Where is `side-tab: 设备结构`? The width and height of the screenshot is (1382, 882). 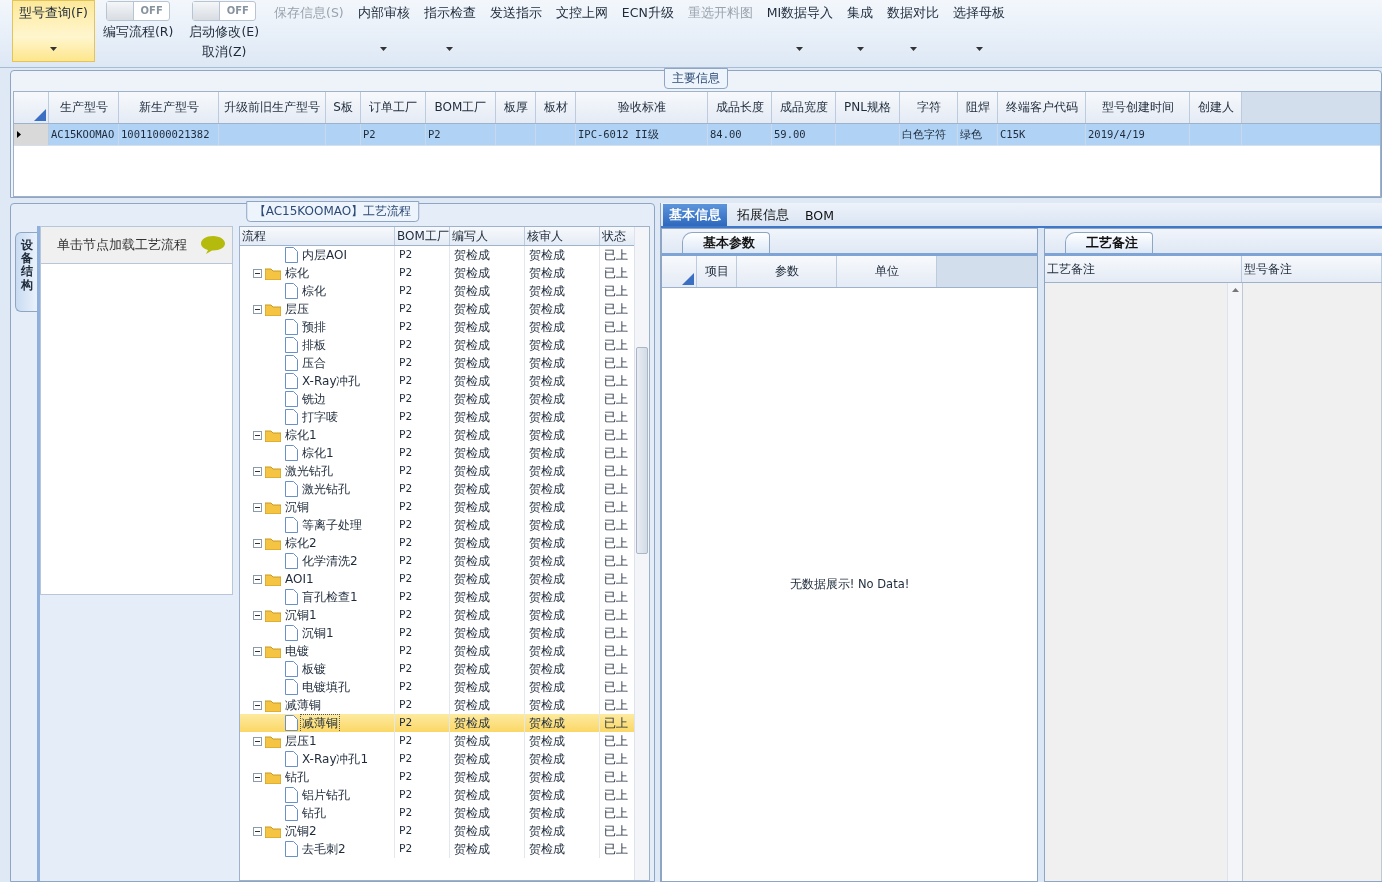 side-tab: 设备结构 is located at coordinates (26, 272).